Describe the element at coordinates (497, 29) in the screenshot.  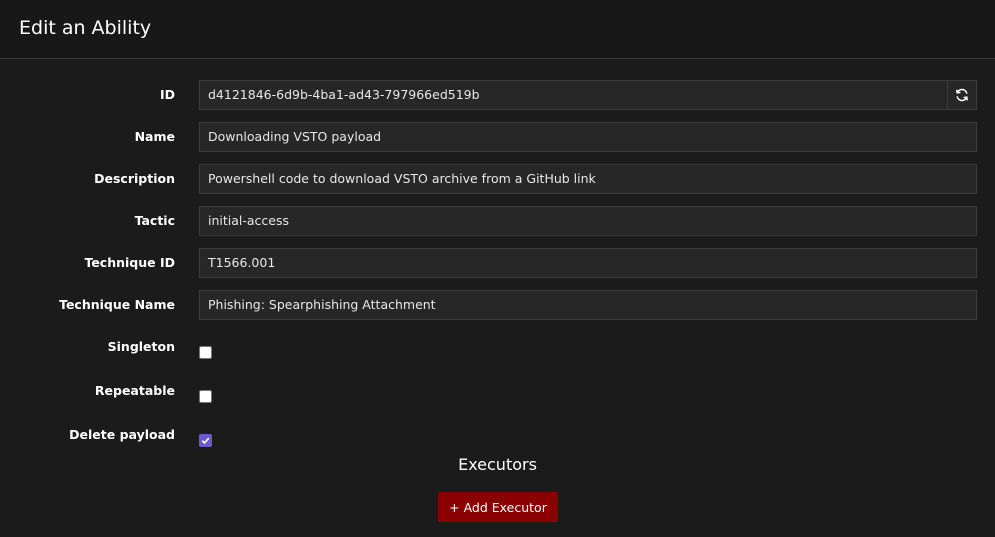
I see `page-header: Edit an Ability` at that location.